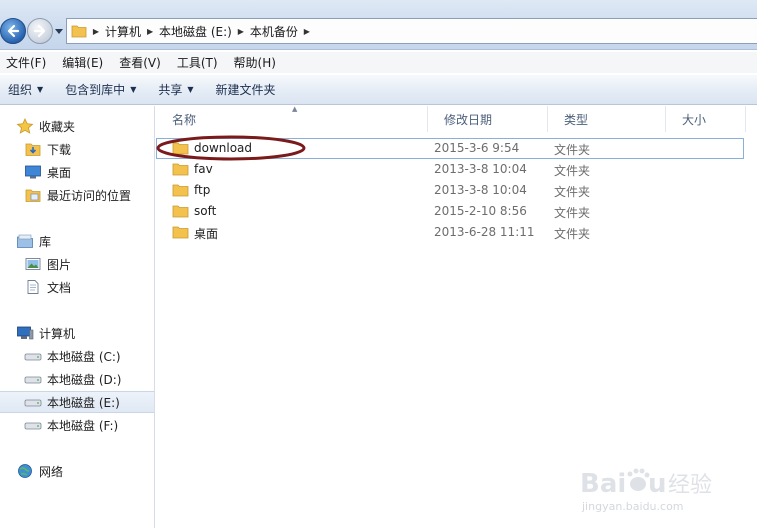  I want to click on file-row-ftp: ftp 2013-3-8 10:04 文件夹, so click(456, 190).